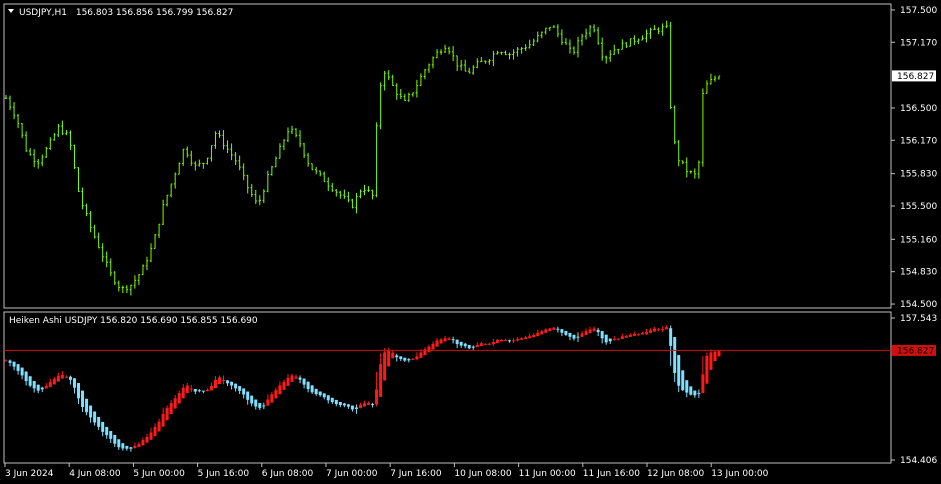 Image resolution: width=941 pixels, height=484 pixels. What do you see at coordinates (918, 141) in the screenshot?
I see `price-tick-label: 156.170` at bounding box center [918, 141].